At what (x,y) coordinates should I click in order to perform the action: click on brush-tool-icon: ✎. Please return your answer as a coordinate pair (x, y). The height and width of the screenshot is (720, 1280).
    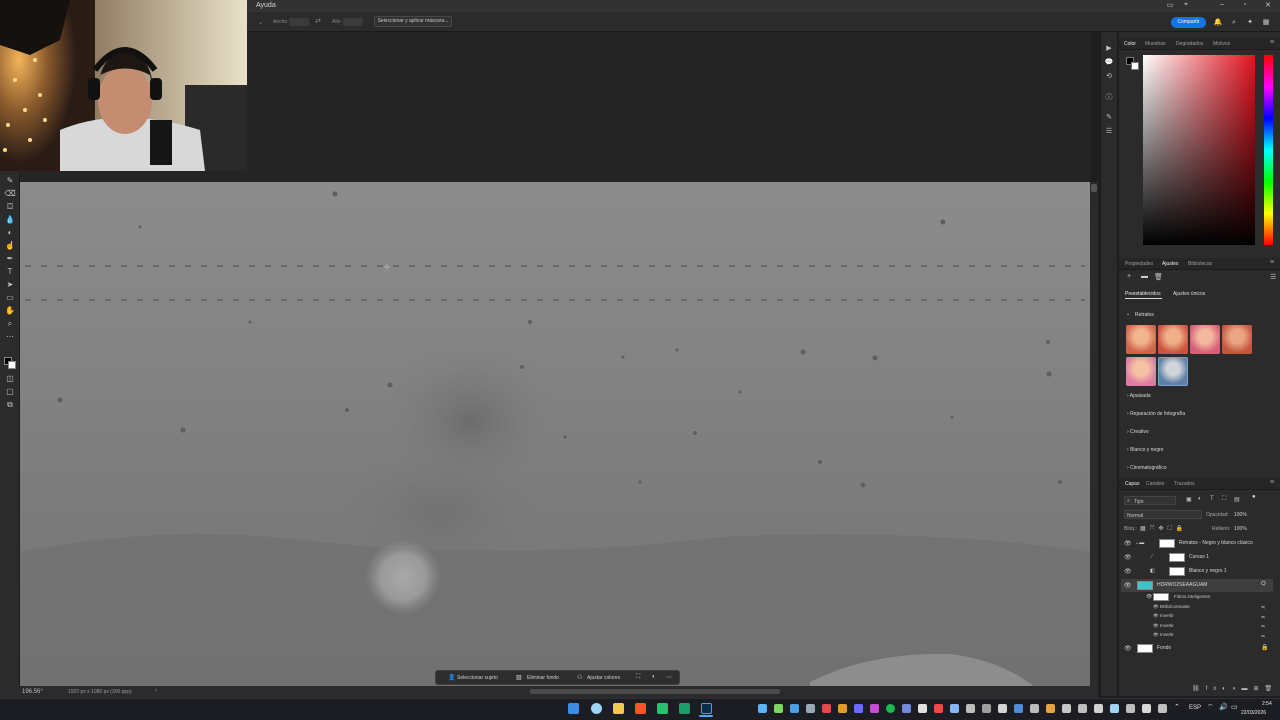
    Looking at the image, I should click on (10, 180).